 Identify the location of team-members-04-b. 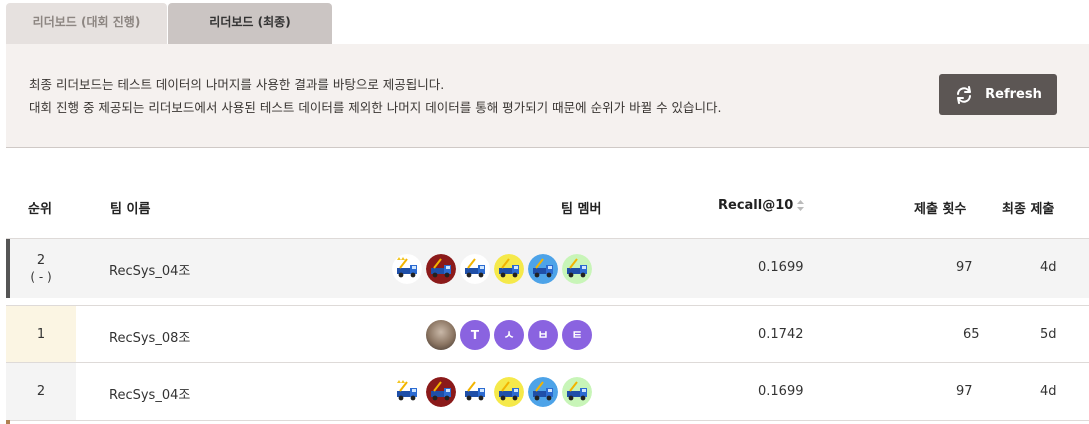
(490, 391).